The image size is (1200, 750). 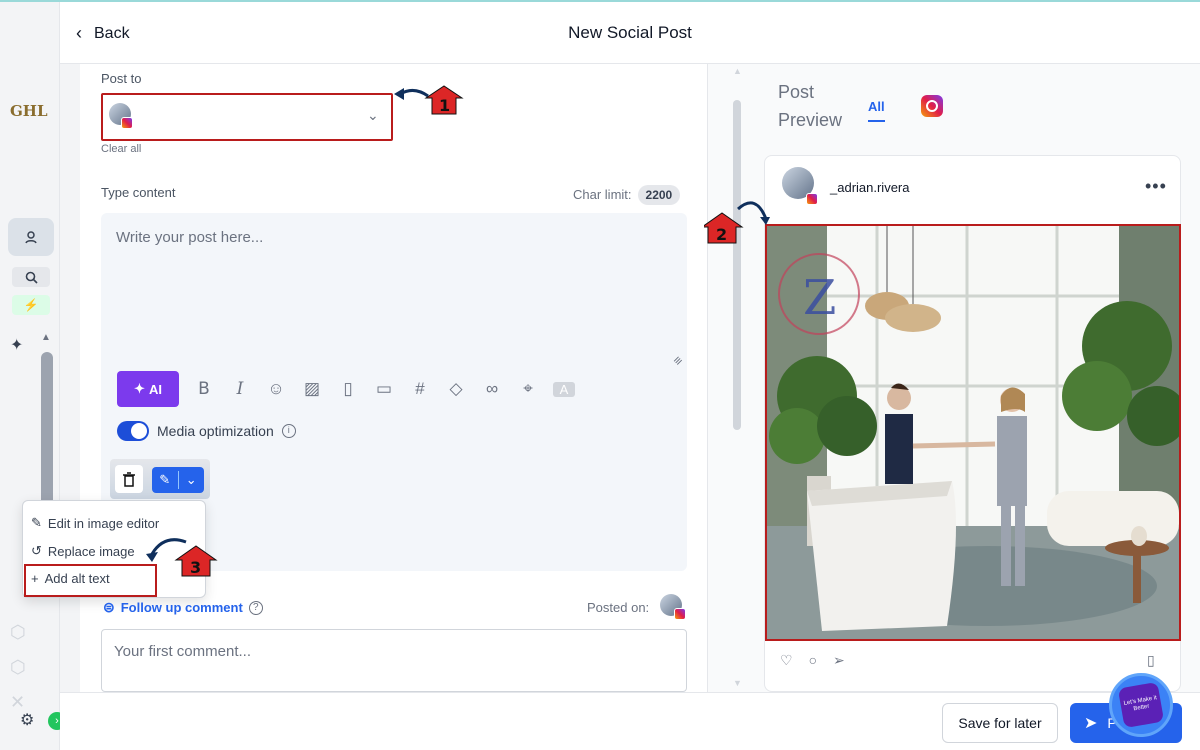 I want to click on edit-media-button: ✎ ⌄, so click(x=178, y=480).